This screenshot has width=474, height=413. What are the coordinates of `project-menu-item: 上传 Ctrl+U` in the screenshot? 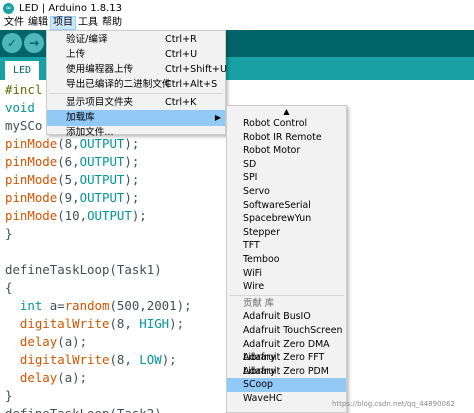 It's located at (136, 55).